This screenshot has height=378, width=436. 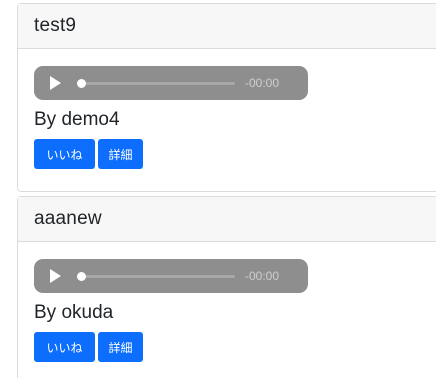 I want to click on card-header: test9, so click(x=227, y=26).